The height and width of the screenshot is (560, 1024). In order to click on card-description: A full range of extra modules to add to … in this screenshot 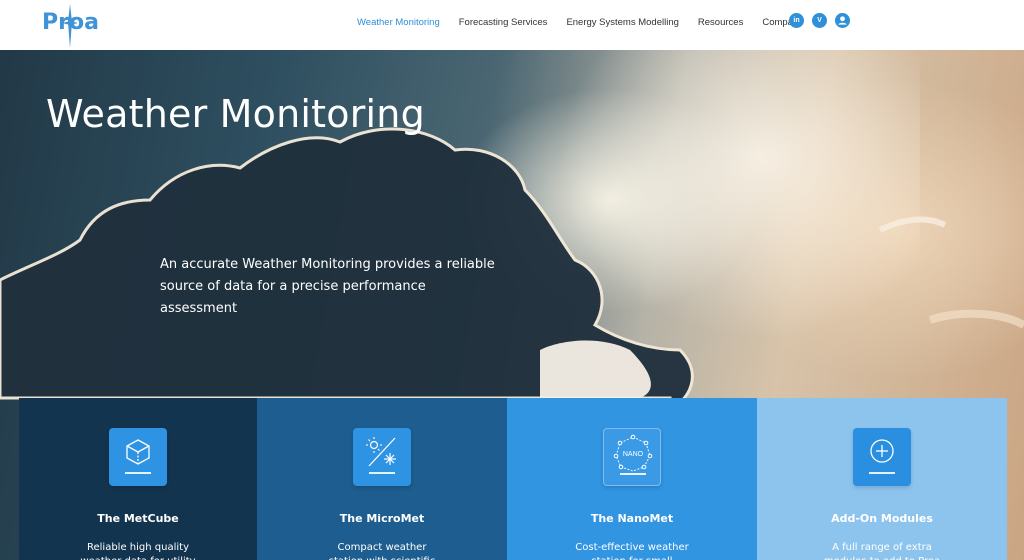, I will do `click(882, 551)`.